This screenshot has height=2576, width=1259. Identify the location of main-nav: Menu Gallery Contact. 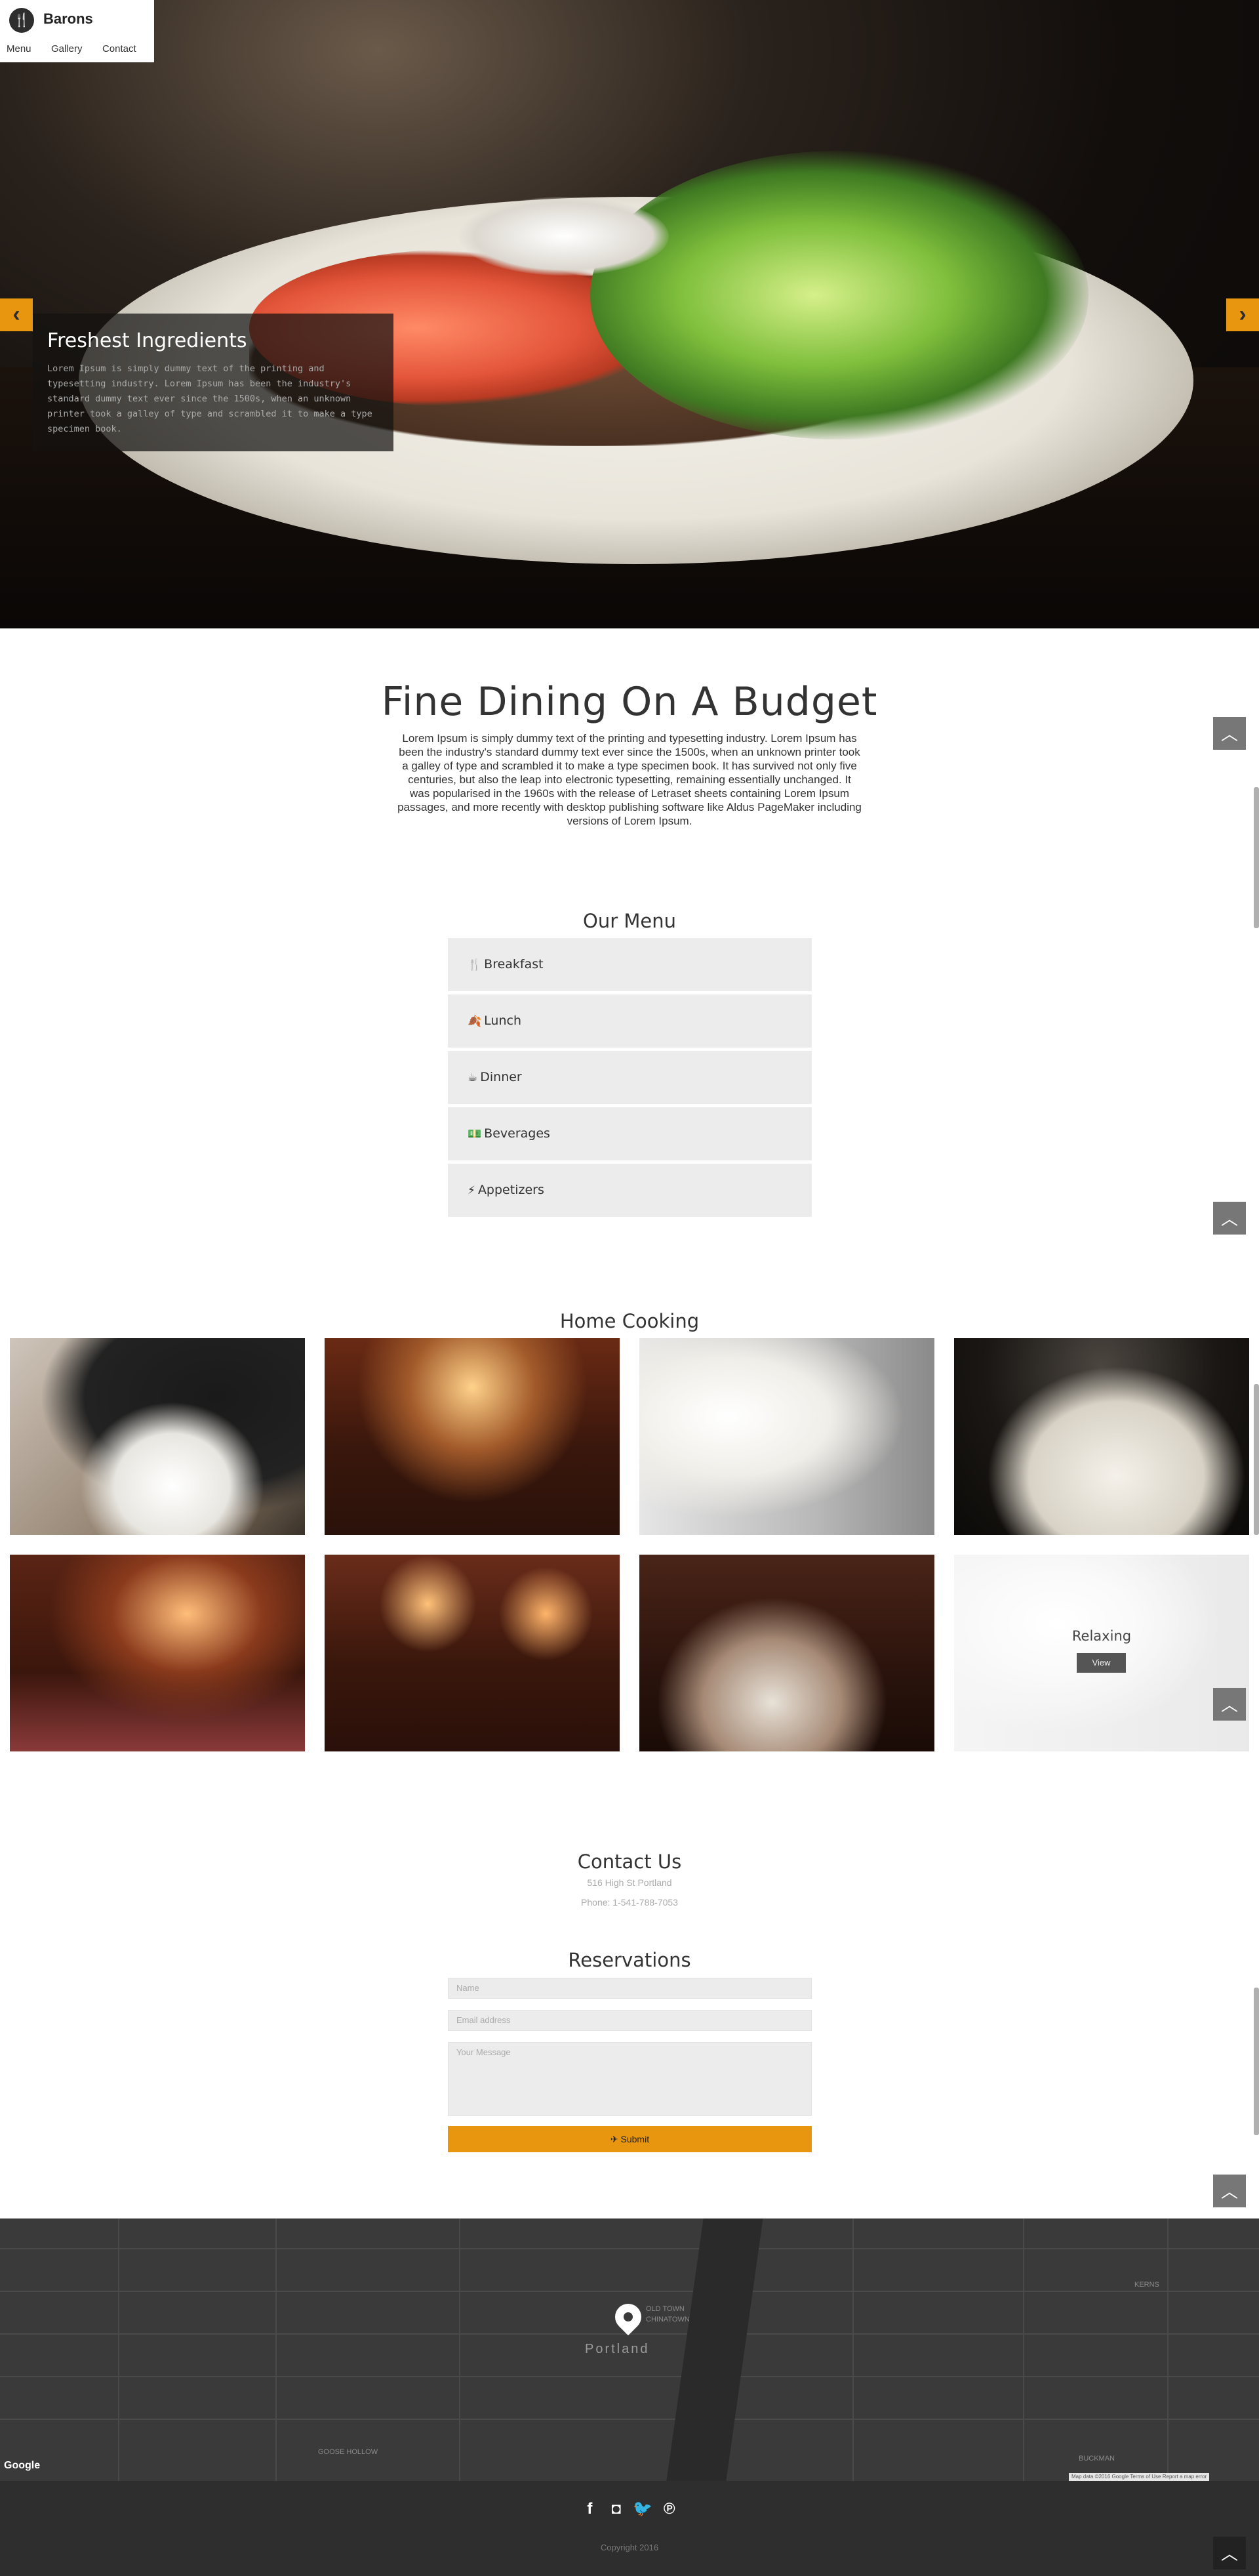
(80, 49).